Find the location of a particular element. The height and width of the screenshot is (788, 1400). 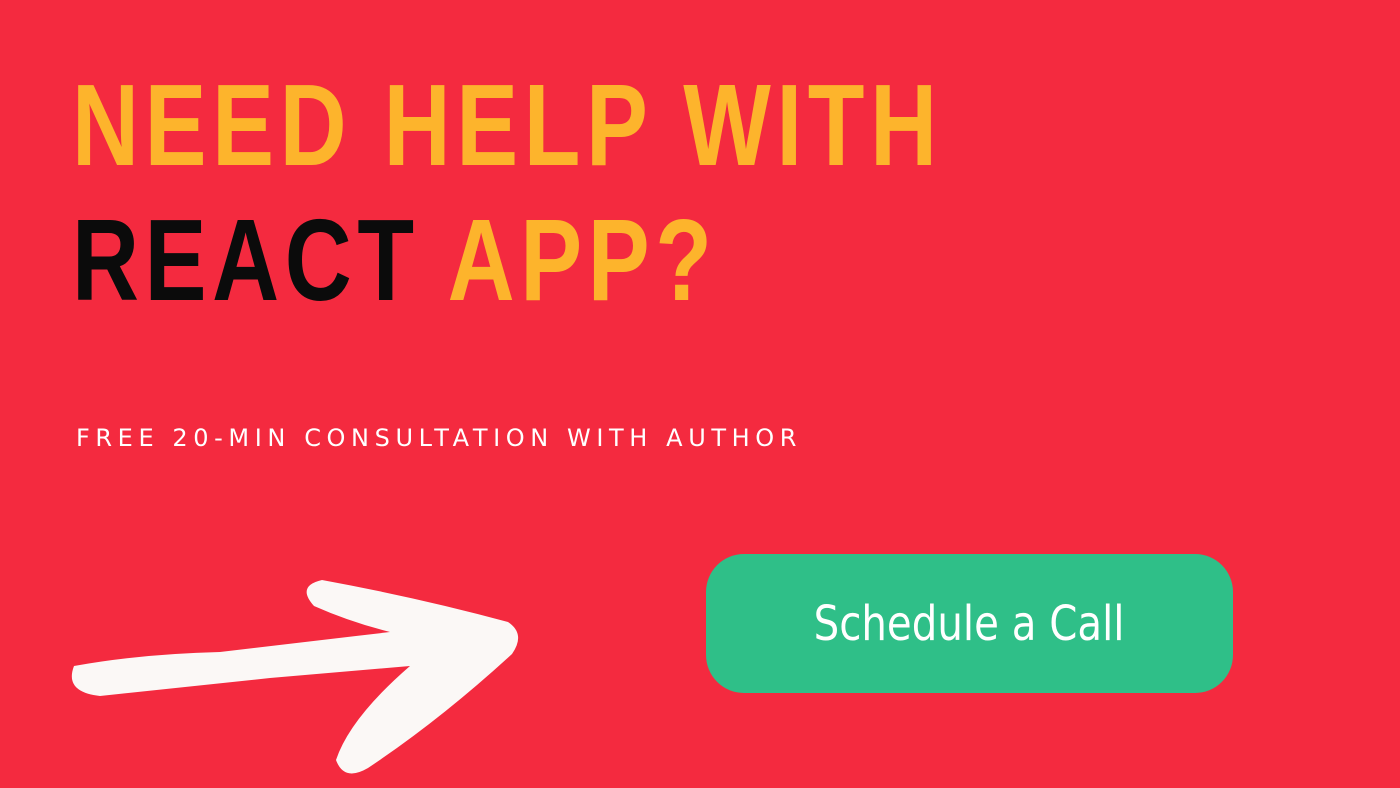

arrow-right-icon is located at coordinates (295, 677).